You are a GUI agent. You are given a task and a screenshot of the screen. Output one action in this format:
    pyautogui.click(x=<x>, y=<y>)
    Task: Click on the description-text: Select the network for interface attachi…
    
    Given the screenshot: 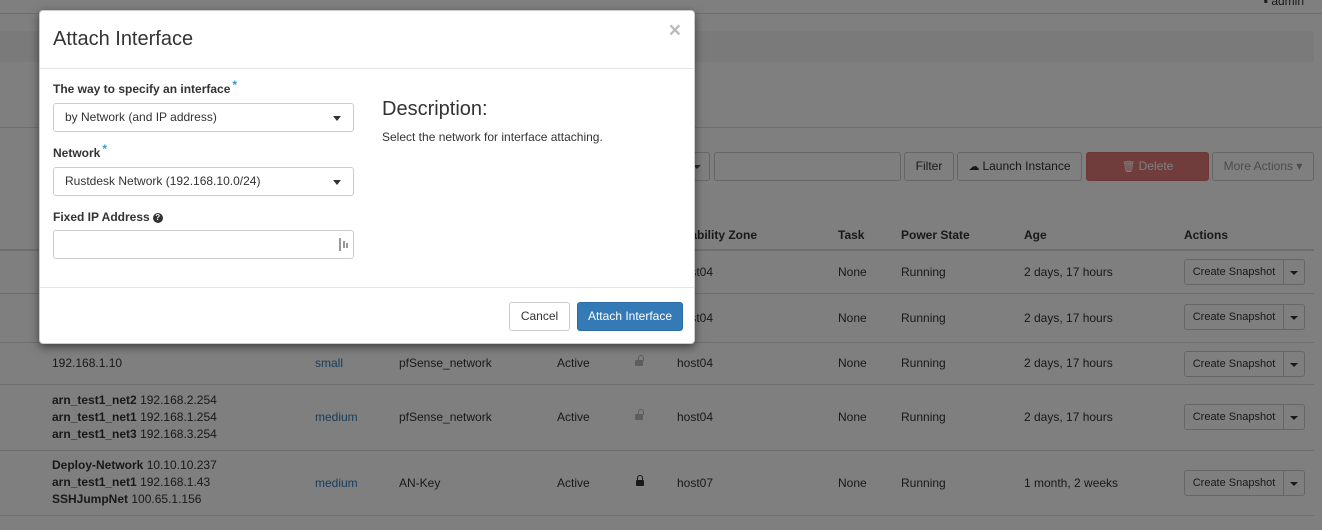 What is the action you would take?
    pyautogui.click(x=492, y=137)
    